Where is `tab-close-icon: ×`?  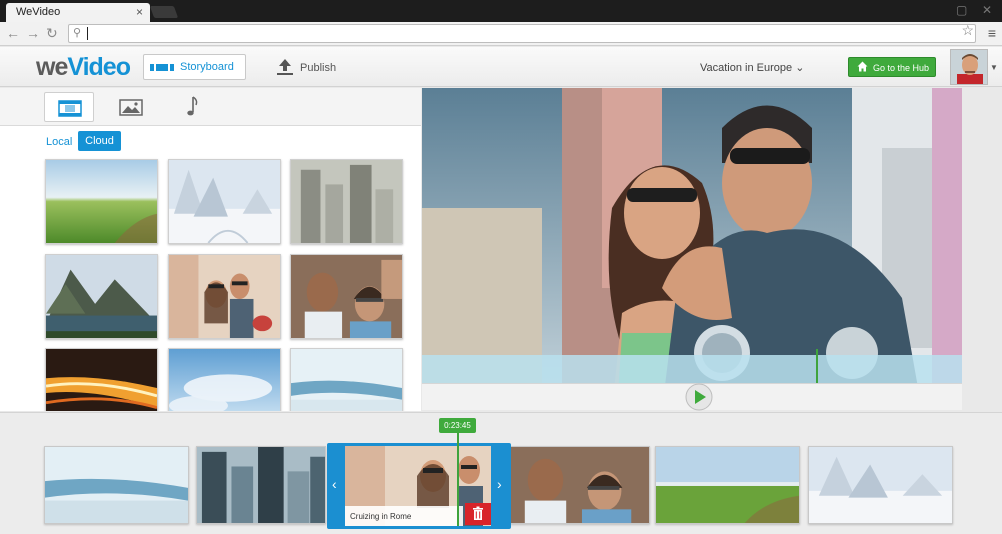
tab-close-icon: × is located at coordinates (139, 12).